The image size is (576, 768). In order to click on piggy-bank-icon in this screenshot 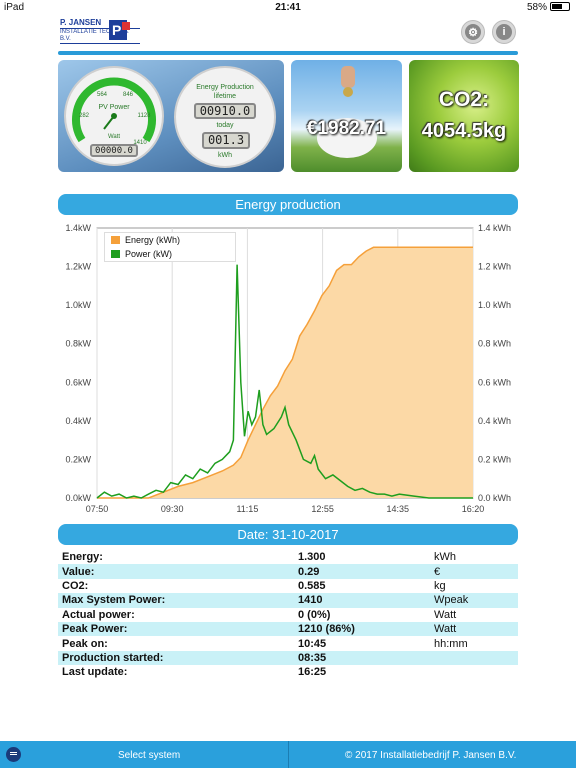, I will do `click(347, 112)`.